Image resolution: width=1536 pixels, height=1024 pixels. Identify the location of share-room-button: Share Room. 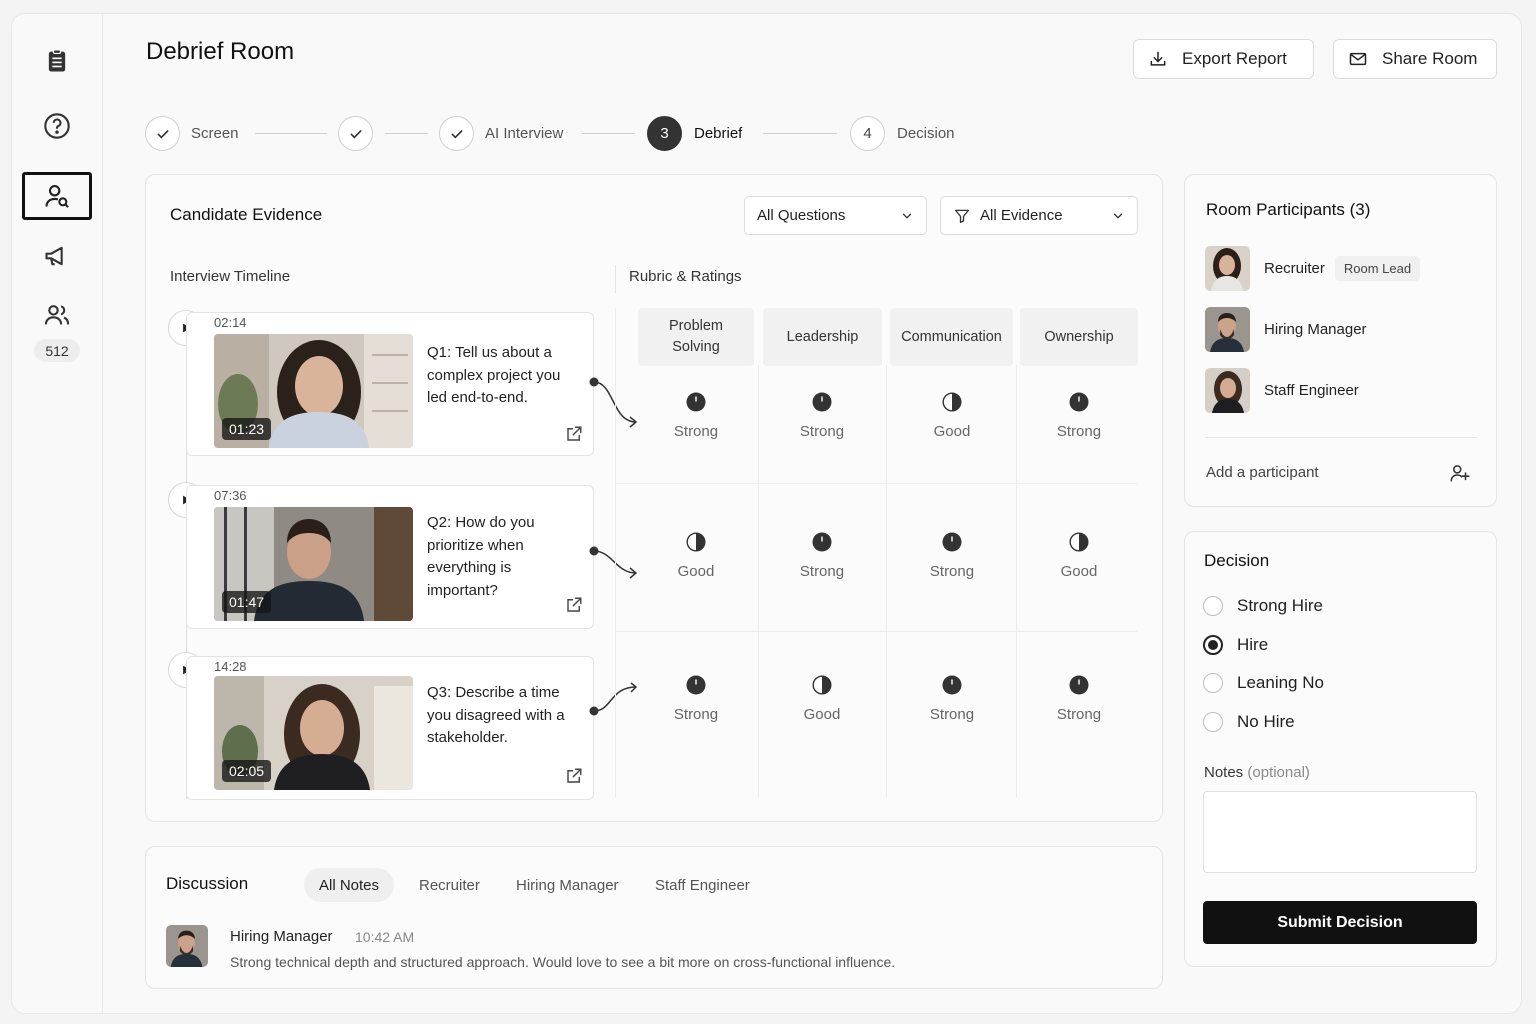
(1415, 59).